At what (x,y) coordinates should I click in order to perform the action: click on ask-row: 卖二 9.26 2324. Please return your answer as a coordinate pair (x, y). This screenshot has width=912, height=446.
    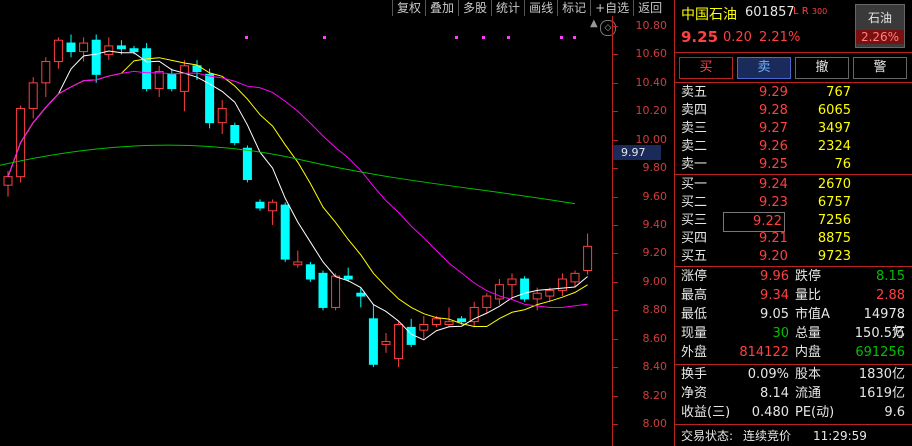
    Looking at the image, I should click on (793, 147).